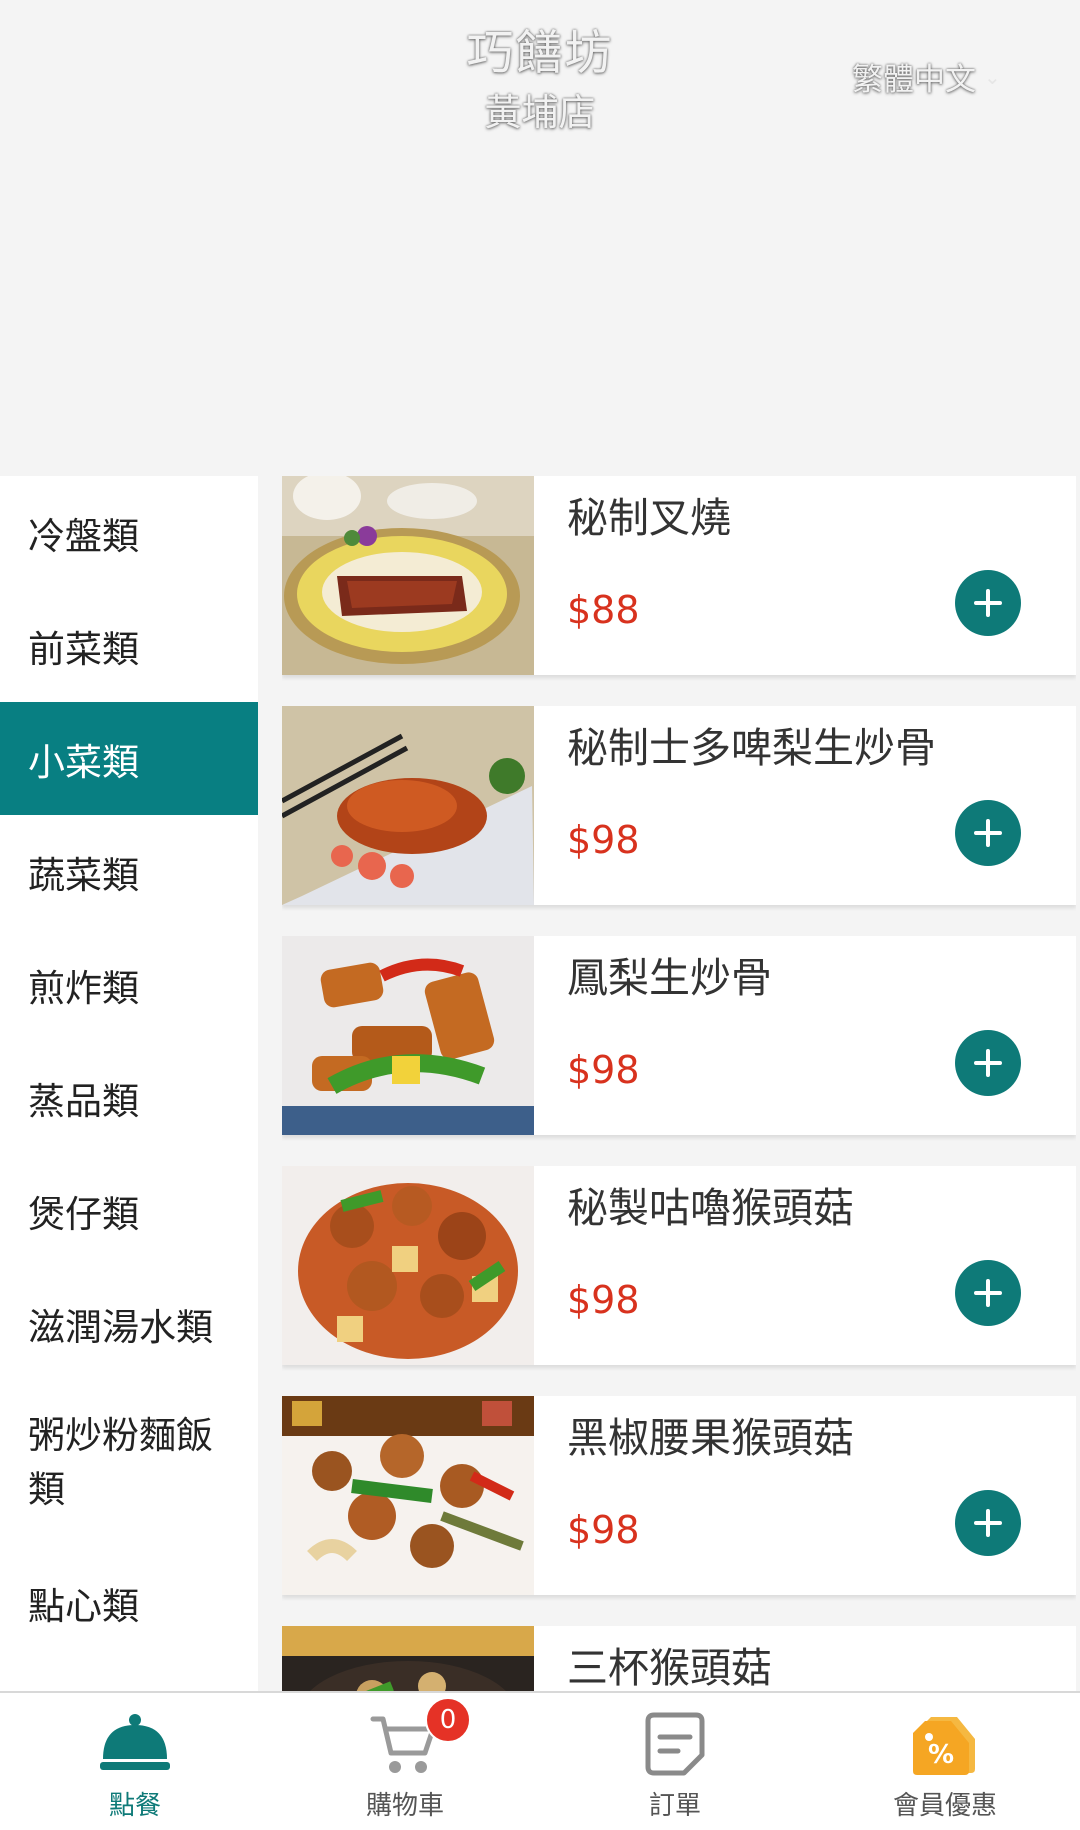  Describe the element at coordinates (603, 610) in the screenshot. I see `dish-price: $88` at that location.